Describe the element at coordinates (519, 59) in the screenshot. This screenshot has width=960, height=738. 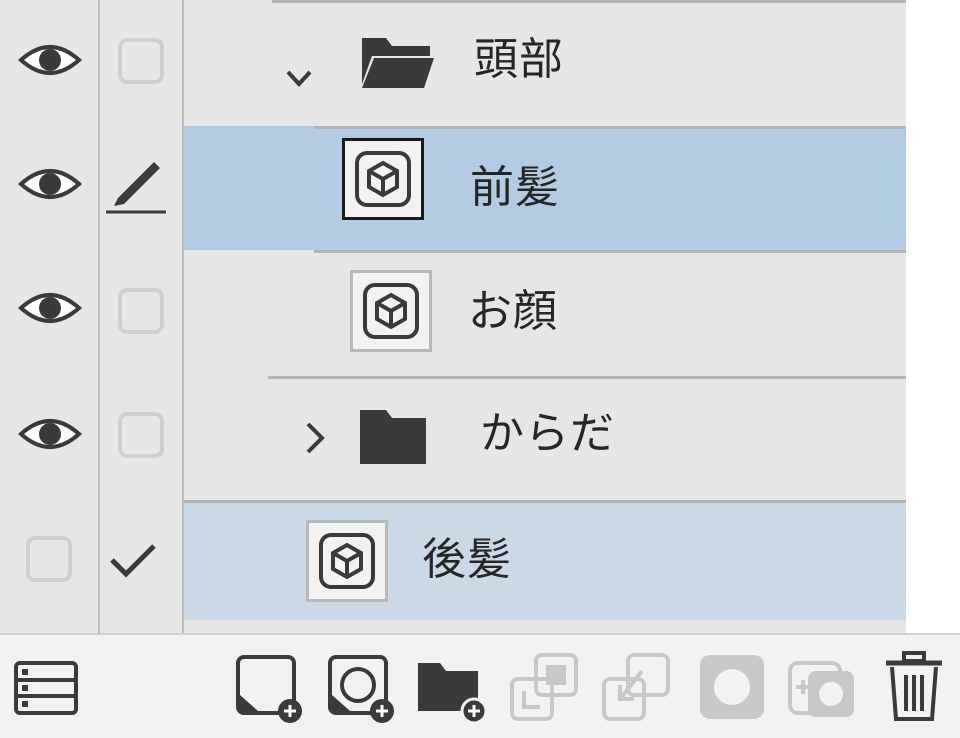
I see `layer-name: 頭部` at that location.